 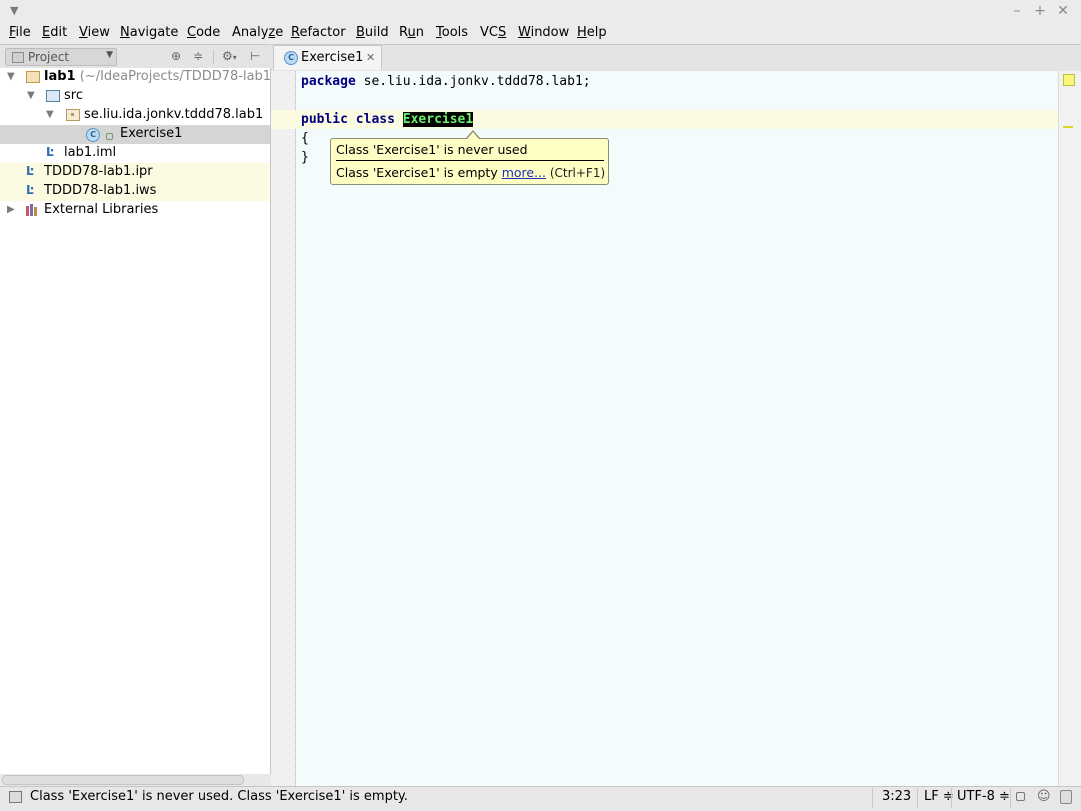 What do you see at coordinates (255, 56) in the screenshot?
I see `hide-panel-icon: ⊢` at bounding box center [255, 56].